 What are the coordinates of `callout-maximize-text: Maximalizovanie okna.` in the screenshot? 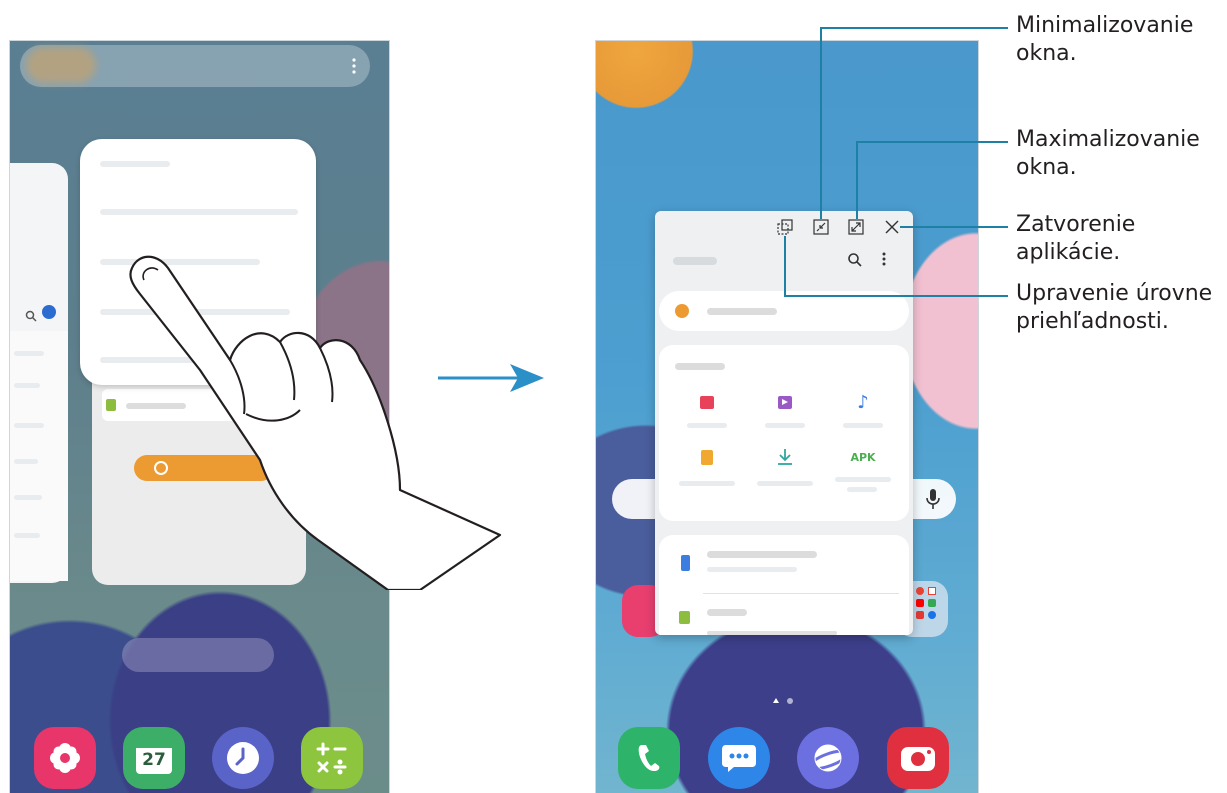 It's located at (1108, 153).